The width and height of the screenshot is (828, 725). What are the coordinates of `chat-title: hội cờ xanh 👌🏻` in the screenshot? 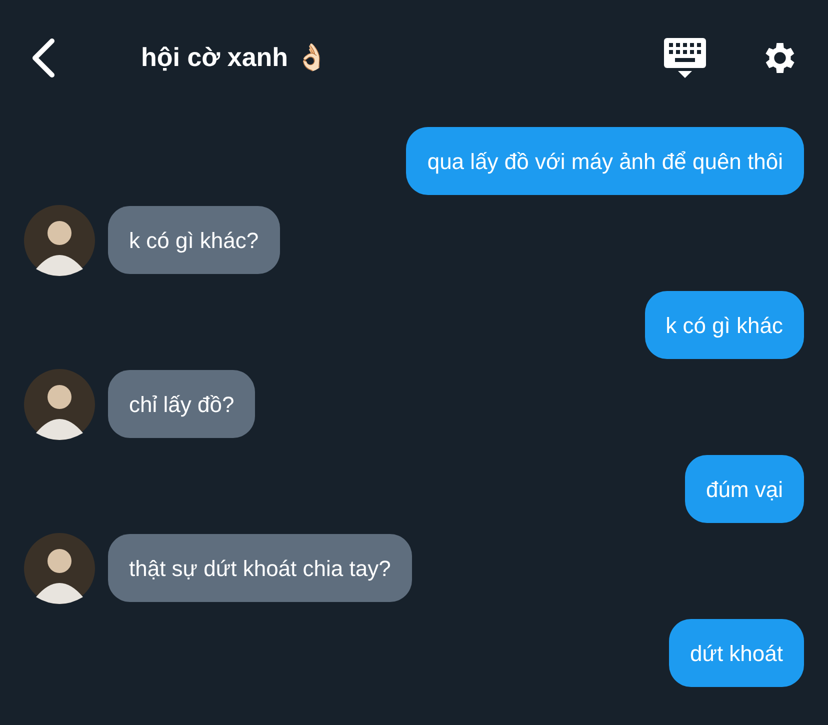 It's located at (234, 57).